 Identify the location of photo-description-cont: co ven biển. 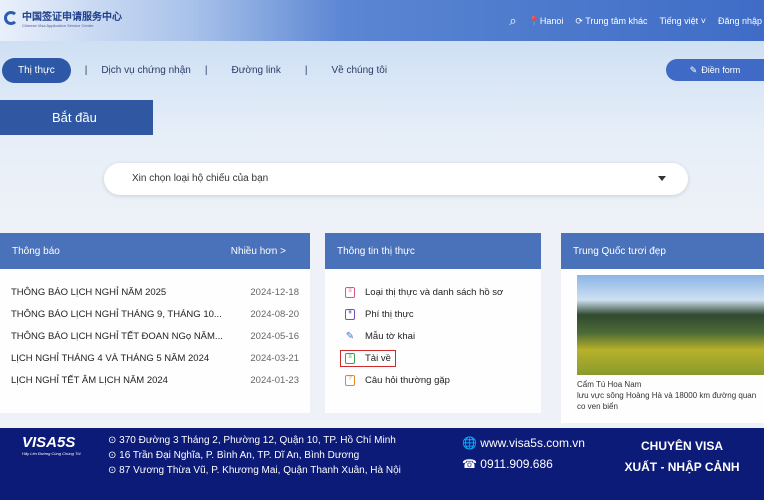
(597, 406).